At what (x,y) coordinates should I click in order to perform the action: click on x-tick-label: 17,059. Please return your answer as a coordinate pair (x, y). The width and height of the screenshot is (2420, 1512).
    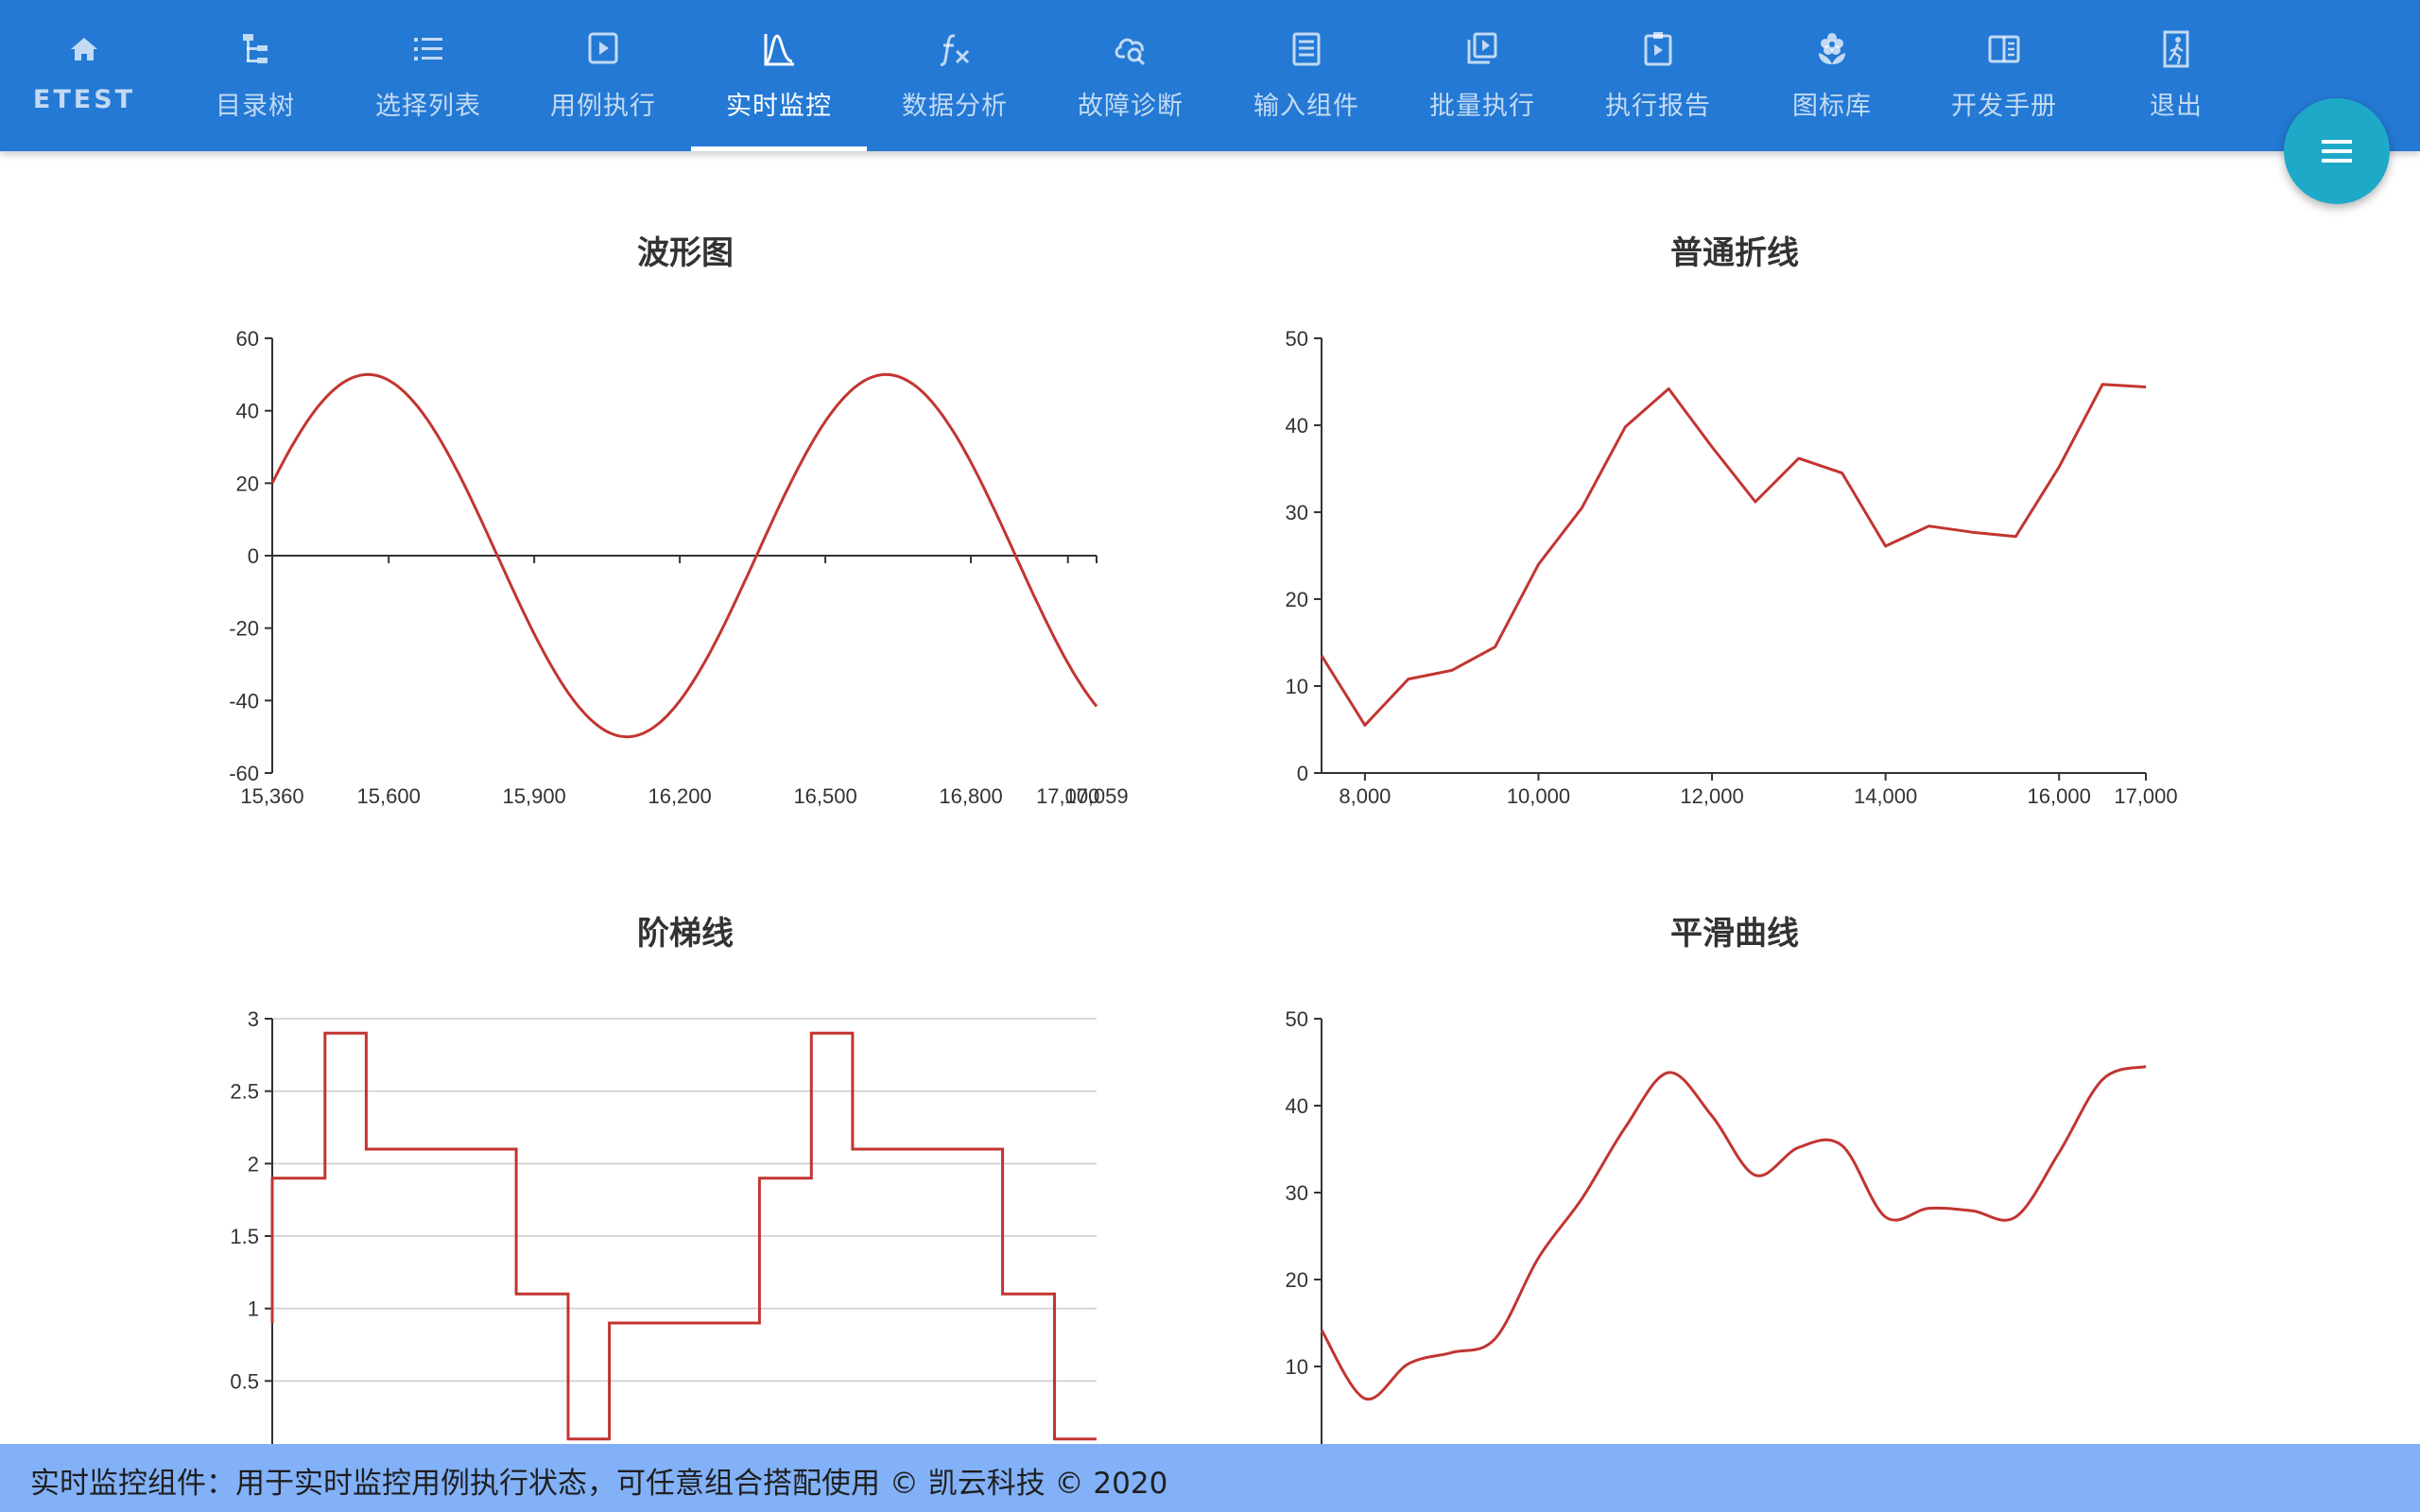
    Looking at the image, I should click on (1096, 796).